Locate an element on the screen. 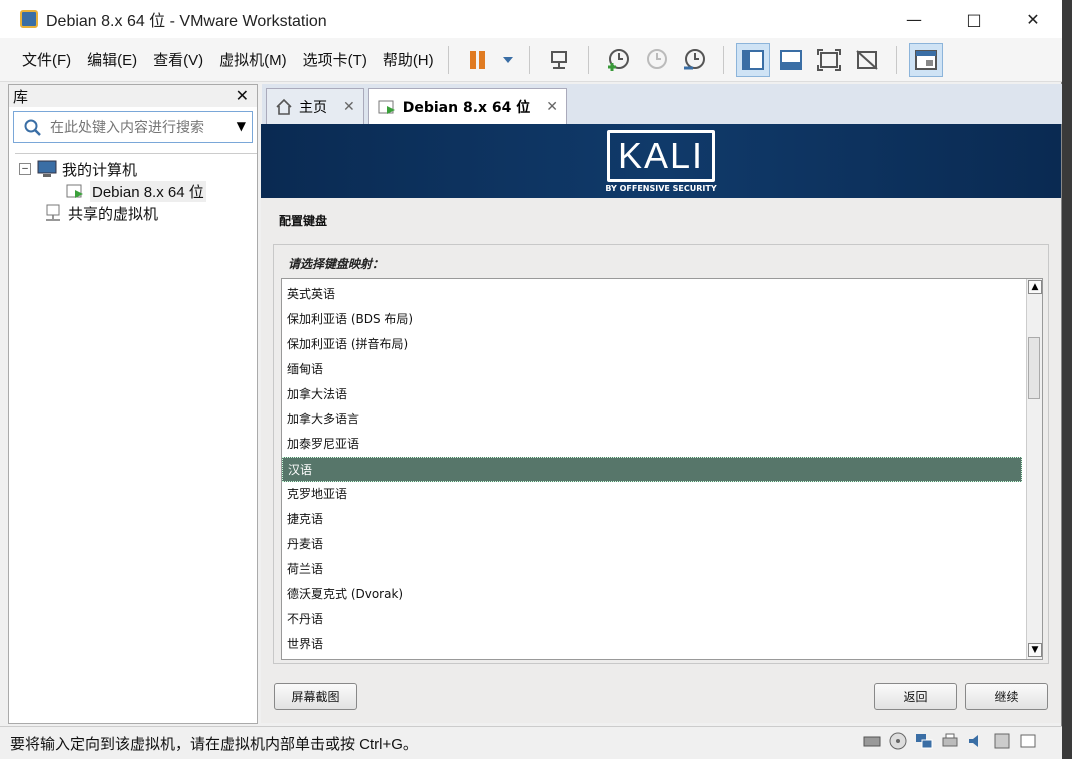 The height and width of the screenshot is (759, 1072). message-icon is located at coordinates (1028, 741).